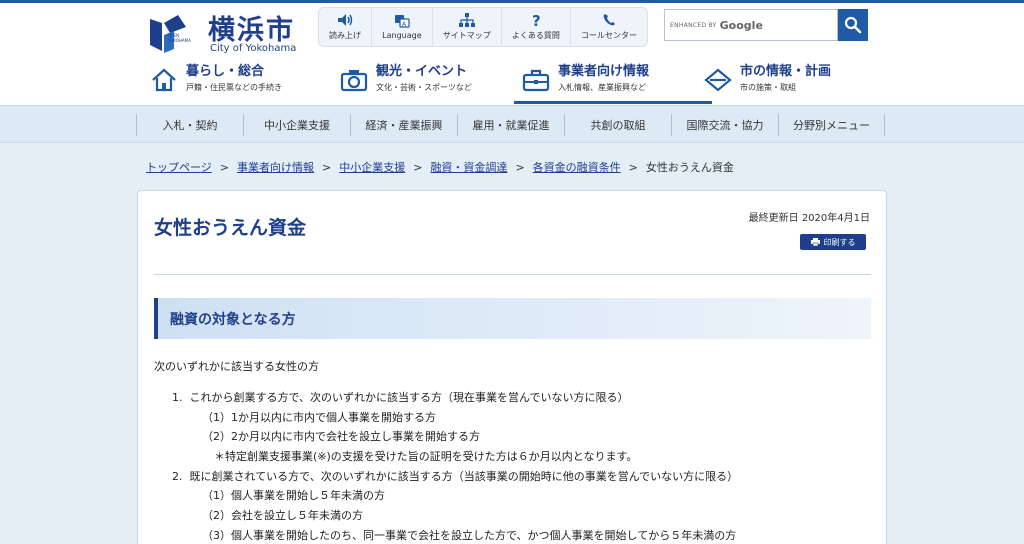 The width and height of the screenshot is (1024, 544). What do you see at coordinates (602, 87) in the screenshot?
I see `main-nav-sub: 入札情報、産業振興など` at bounding box center [602, 87].